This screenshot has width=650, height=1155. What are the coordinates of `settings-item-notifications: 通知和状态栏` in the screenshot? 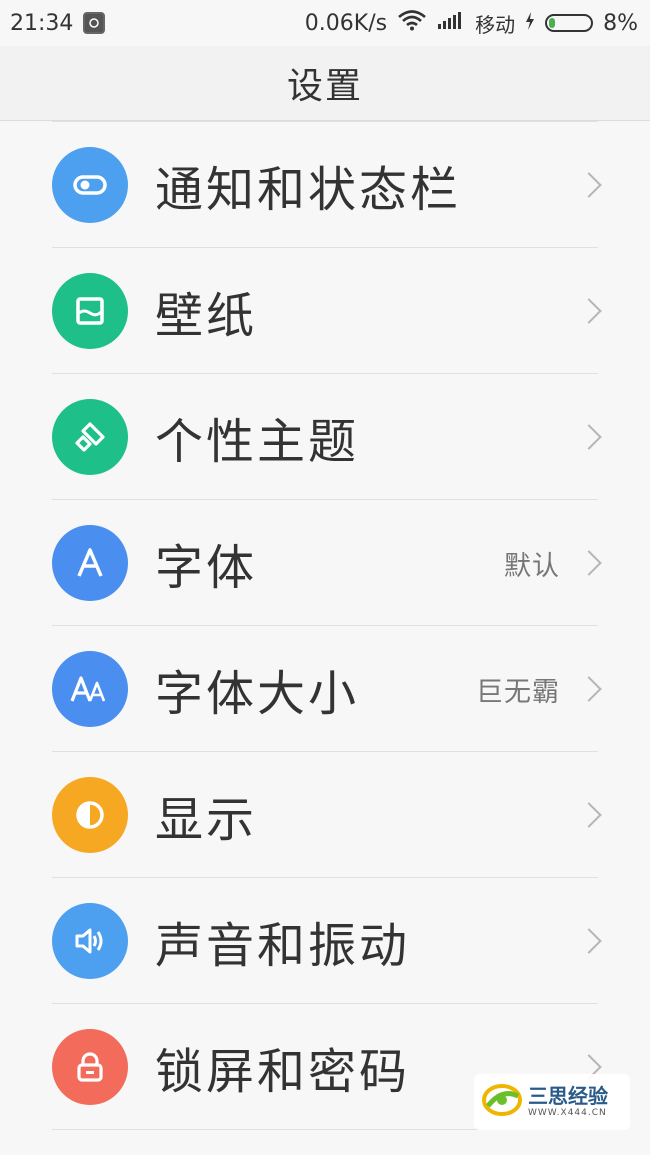 It's located at (325, 185).